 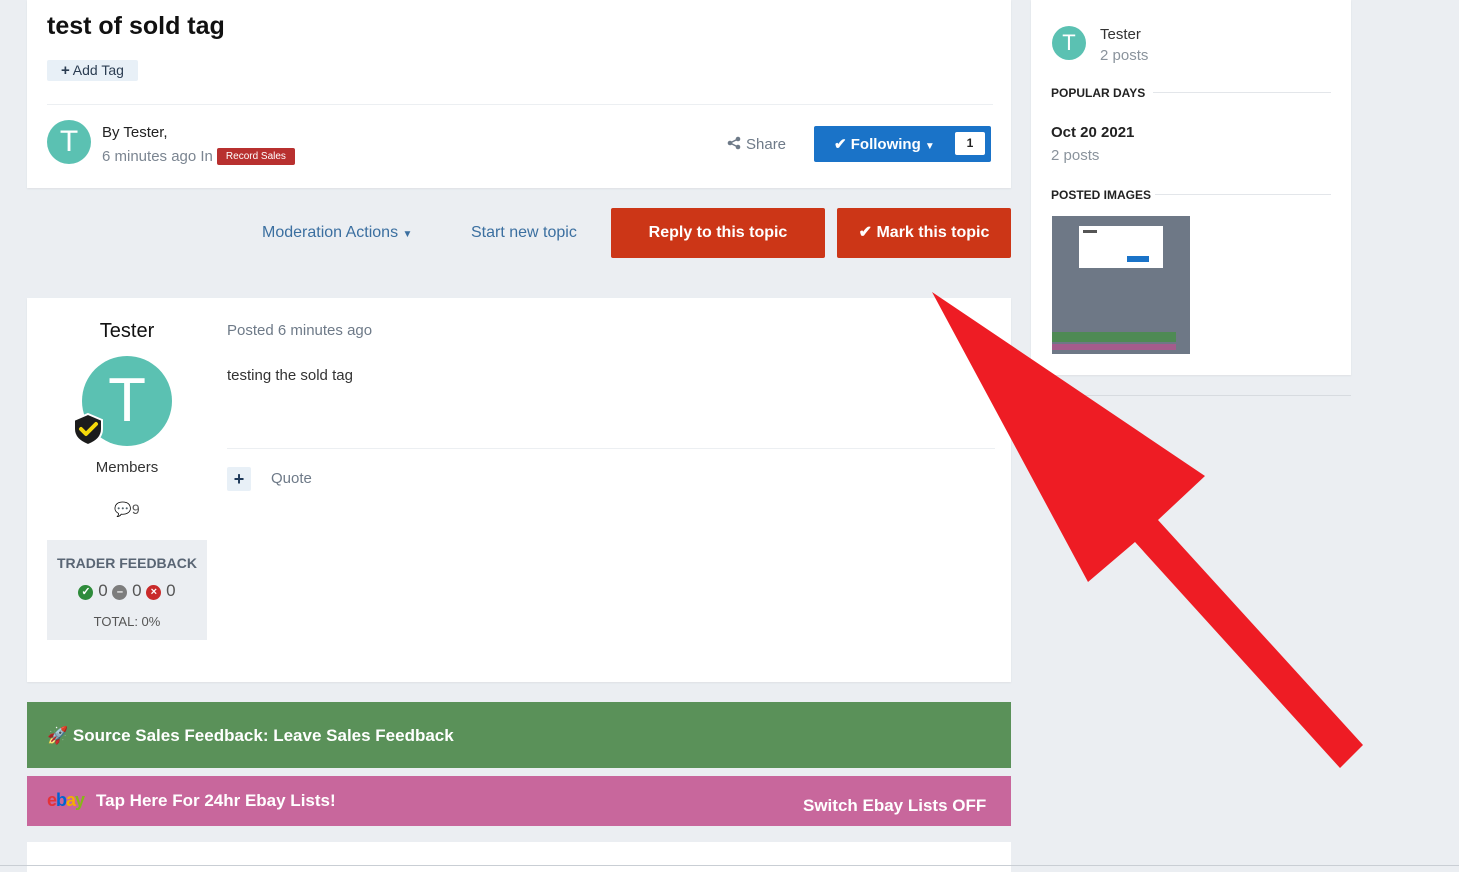 What do you see at coordinates (734, 143) in the screenshot?
I see `share-icon` at bounding box center [734, 143].